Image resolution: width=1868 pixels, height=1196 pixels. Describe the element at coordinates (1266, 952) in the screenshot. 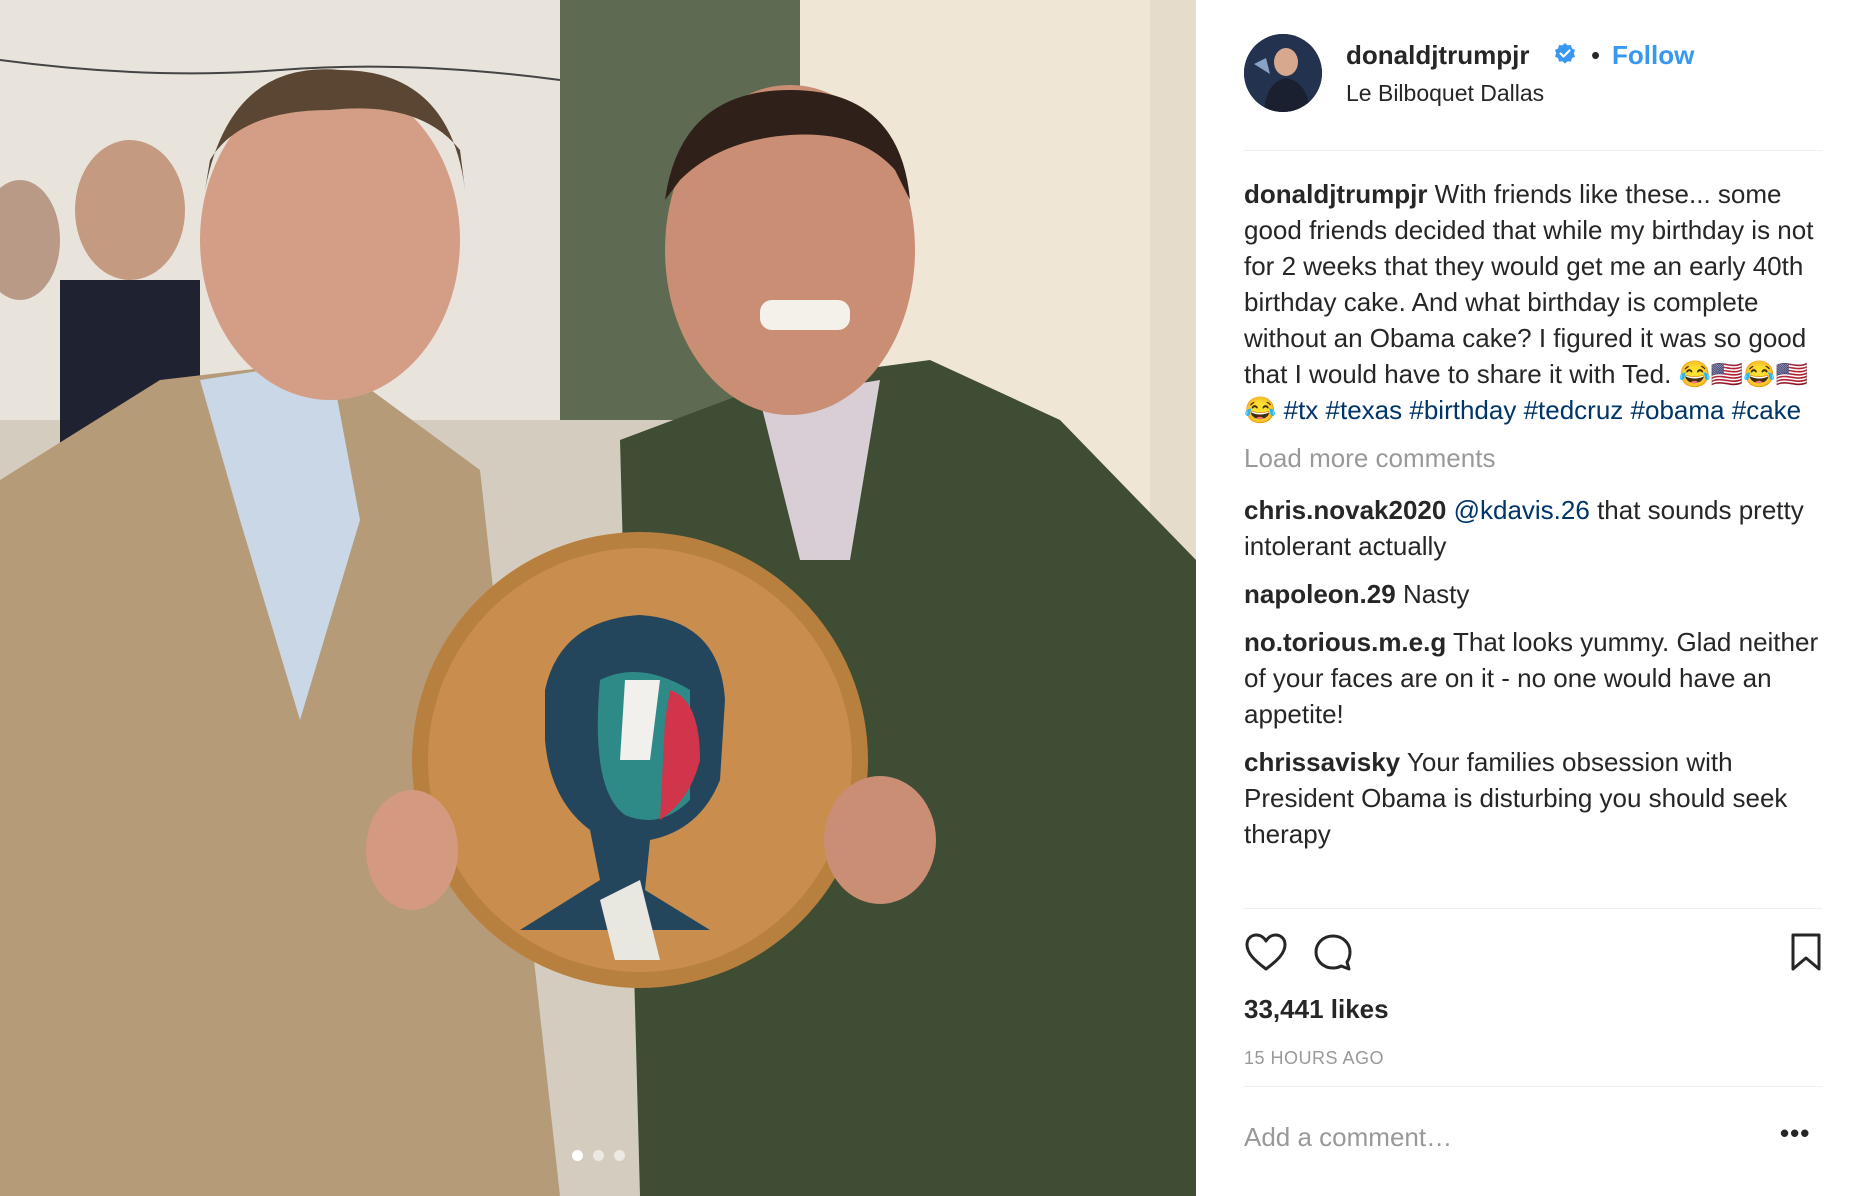

I see `heart-icon` at that location.